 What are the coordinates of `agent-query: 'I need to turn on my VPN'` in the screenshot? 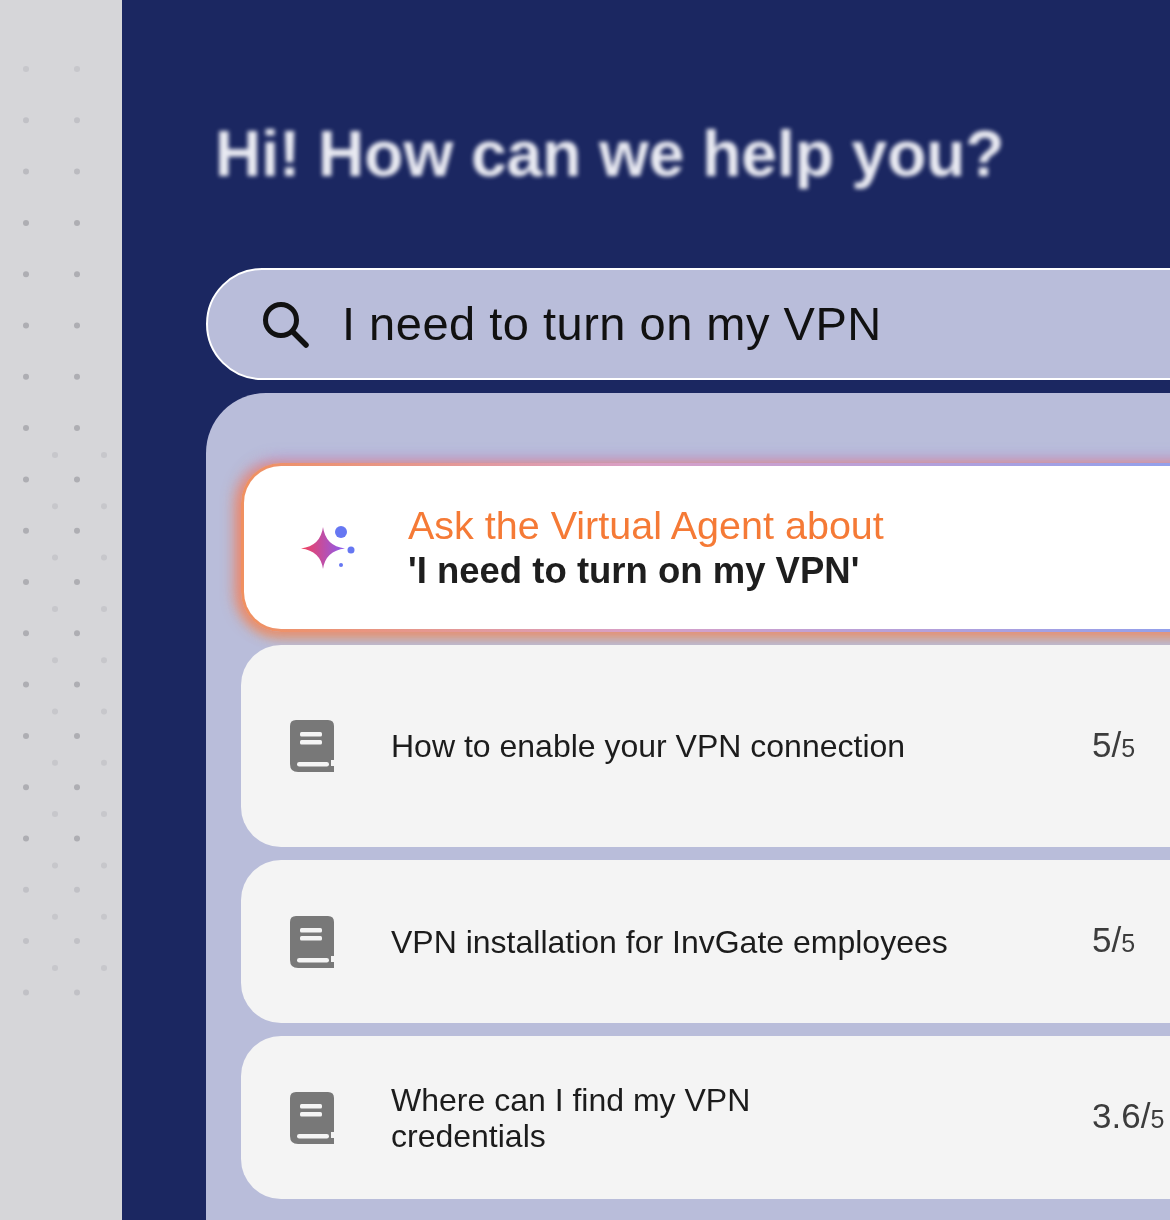 It's located at (634, 570).